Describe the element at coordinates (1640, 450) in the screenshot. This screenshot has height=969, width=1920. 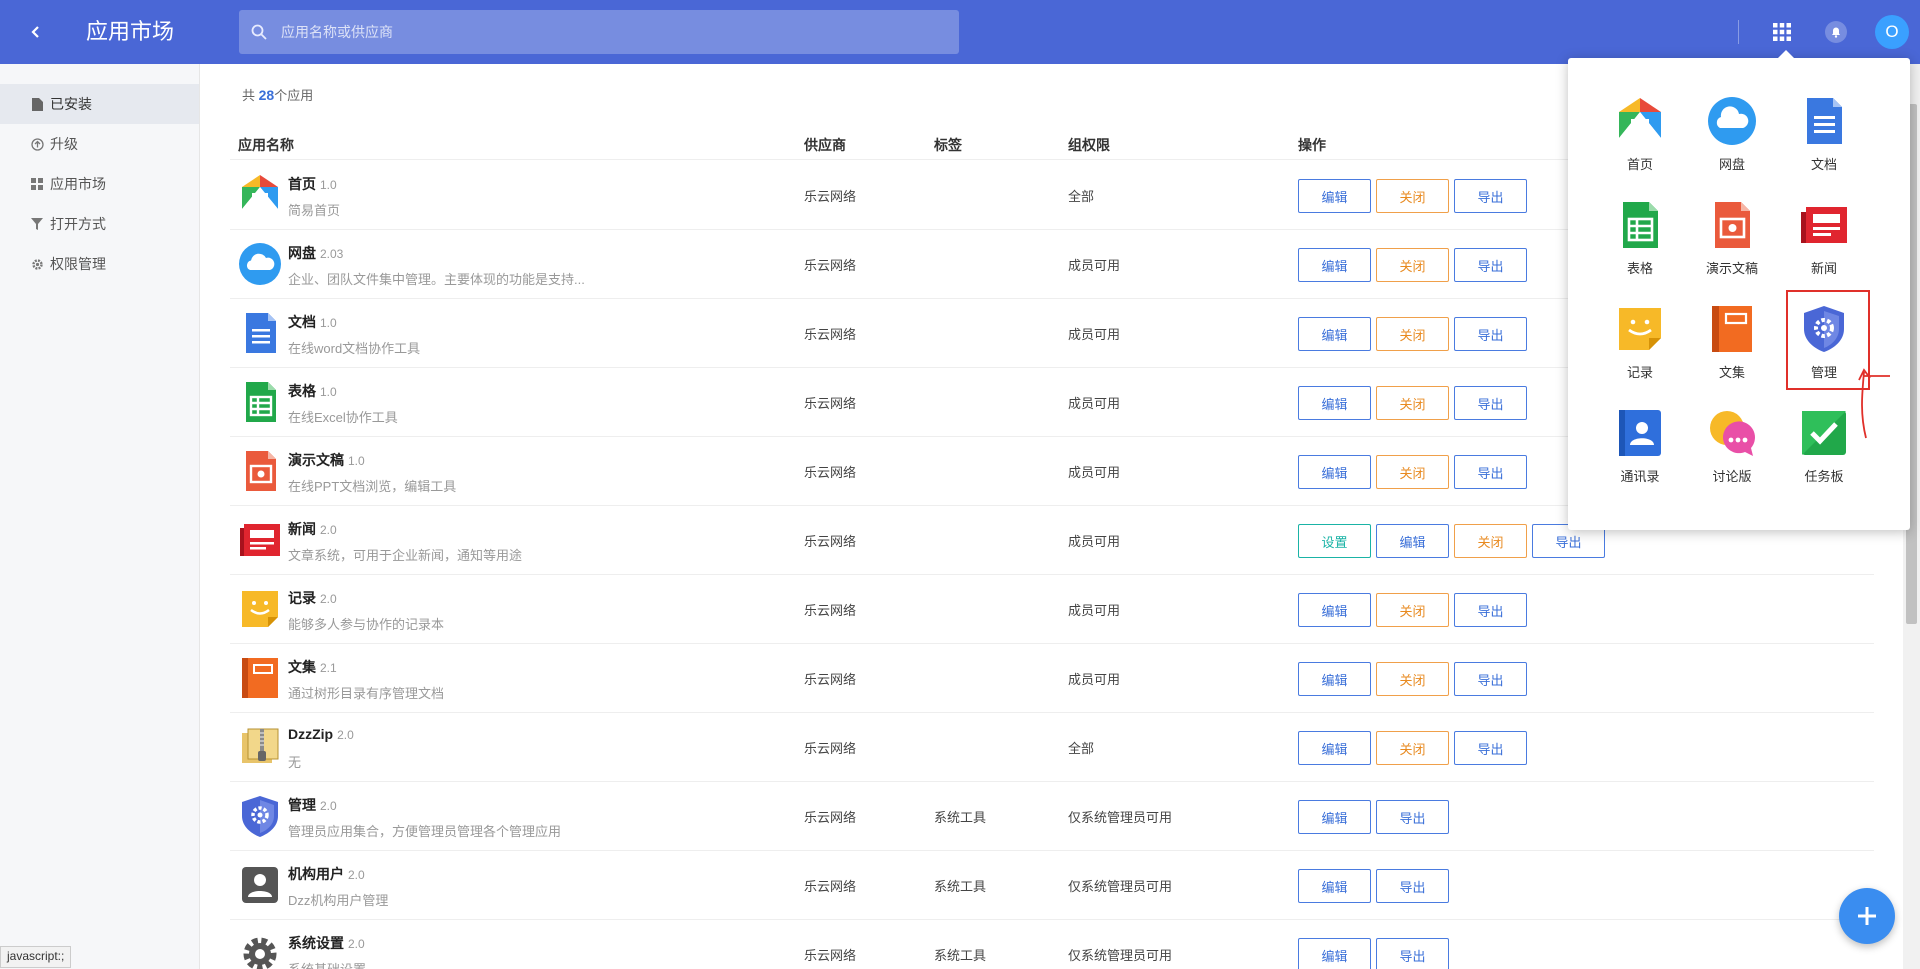
I see `drawer-app-contacts: 通讯录` at that location.